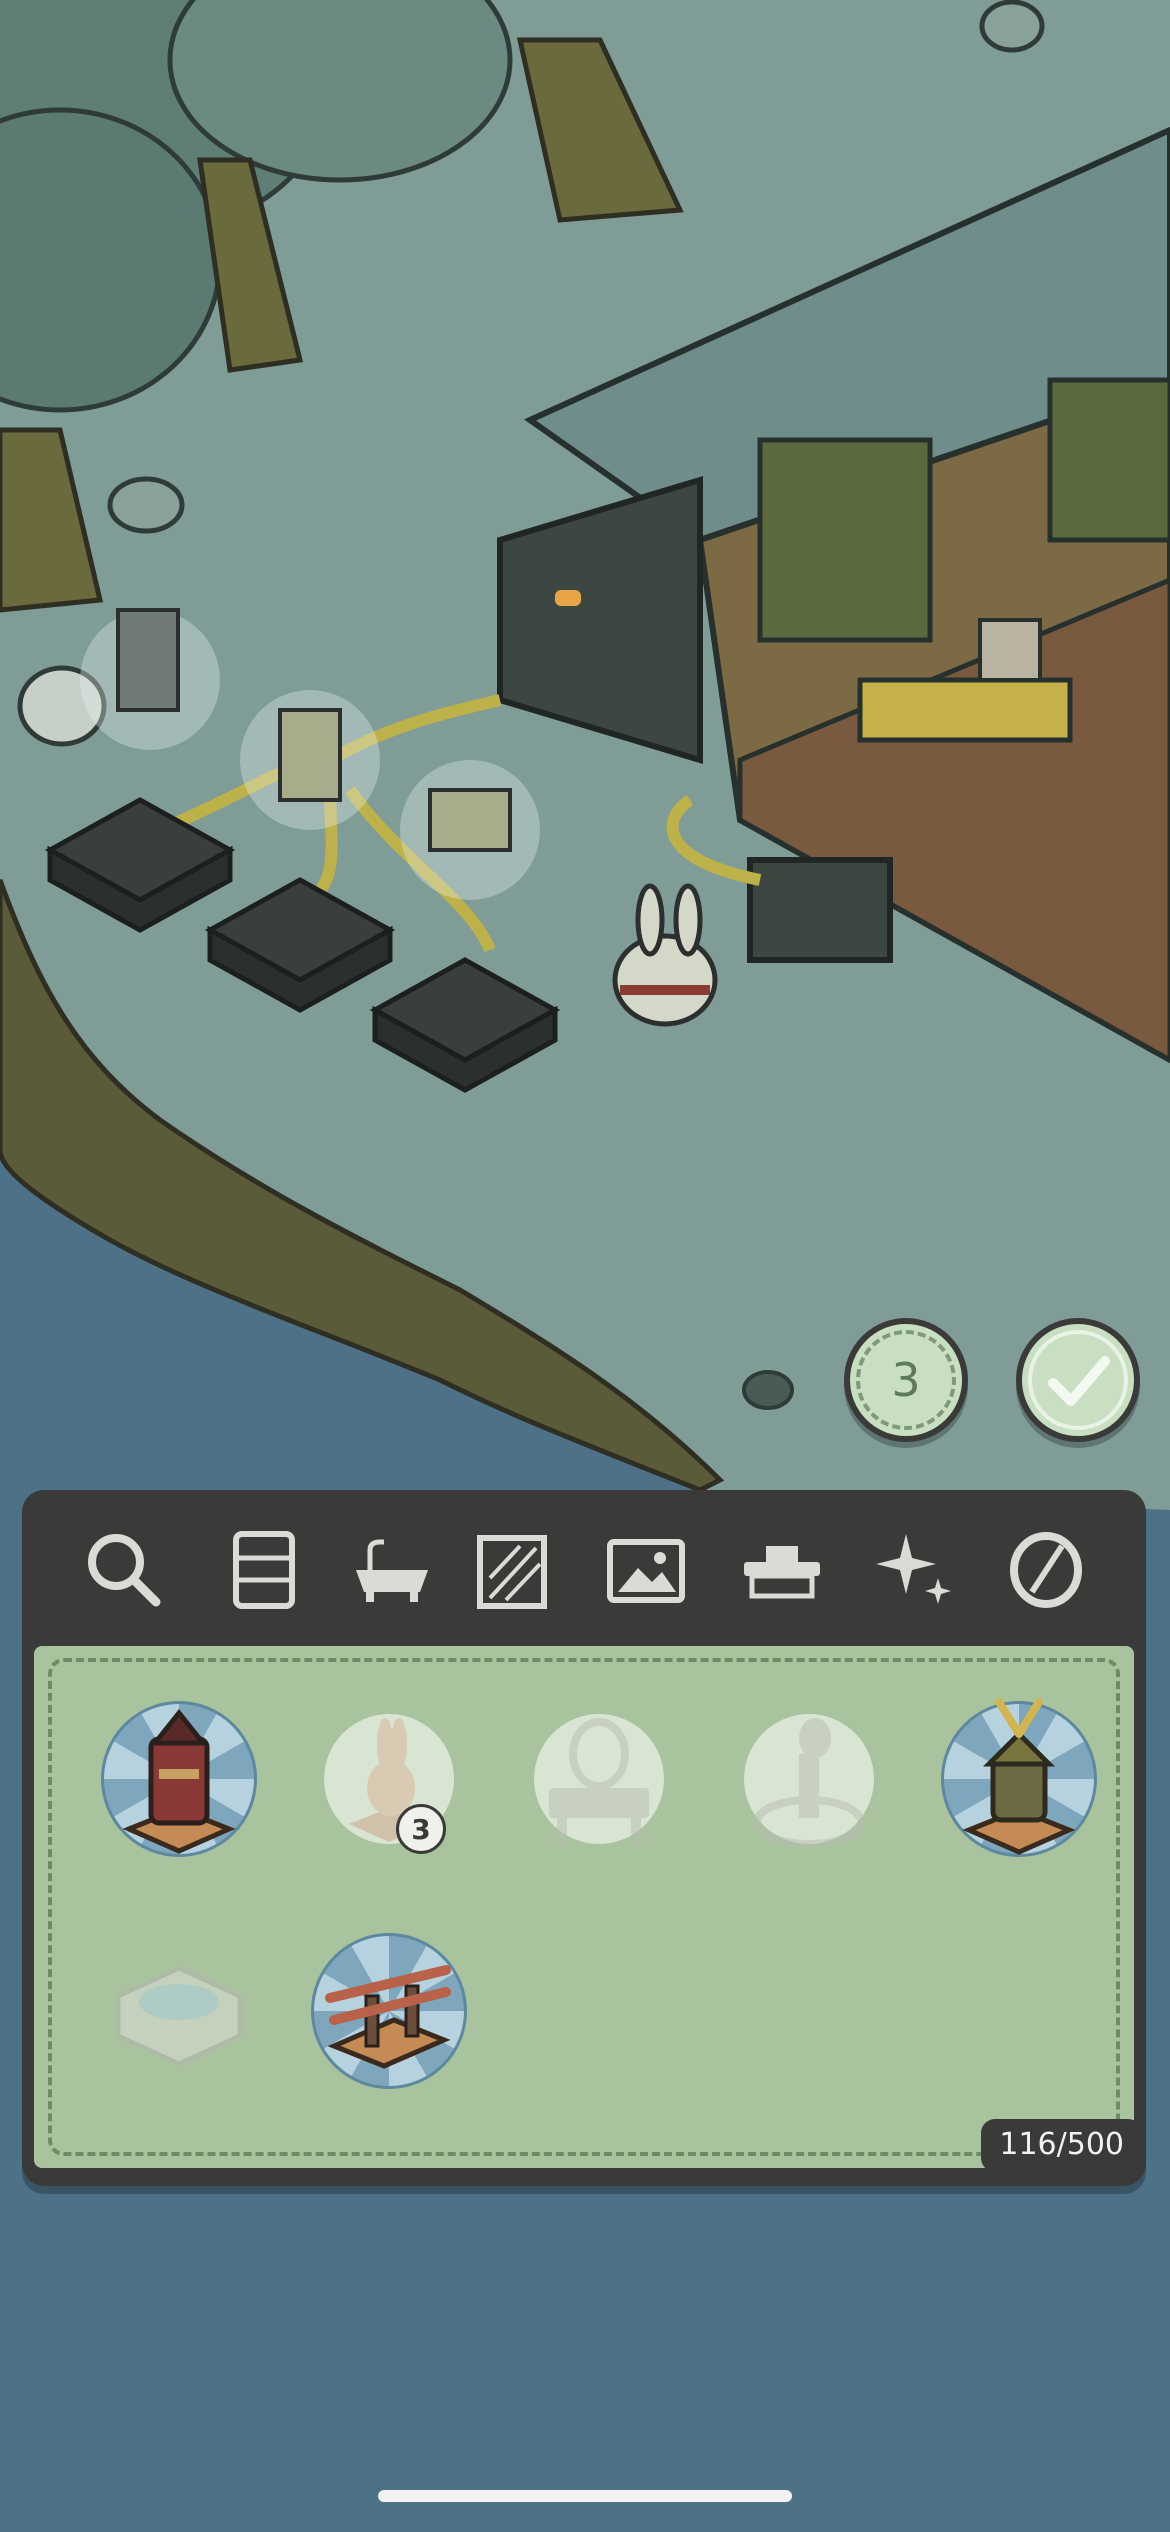 This screenshot has width=1170, height=2532. I want to click on inventory-item-rabbit-fountain, so click(809, 1779).